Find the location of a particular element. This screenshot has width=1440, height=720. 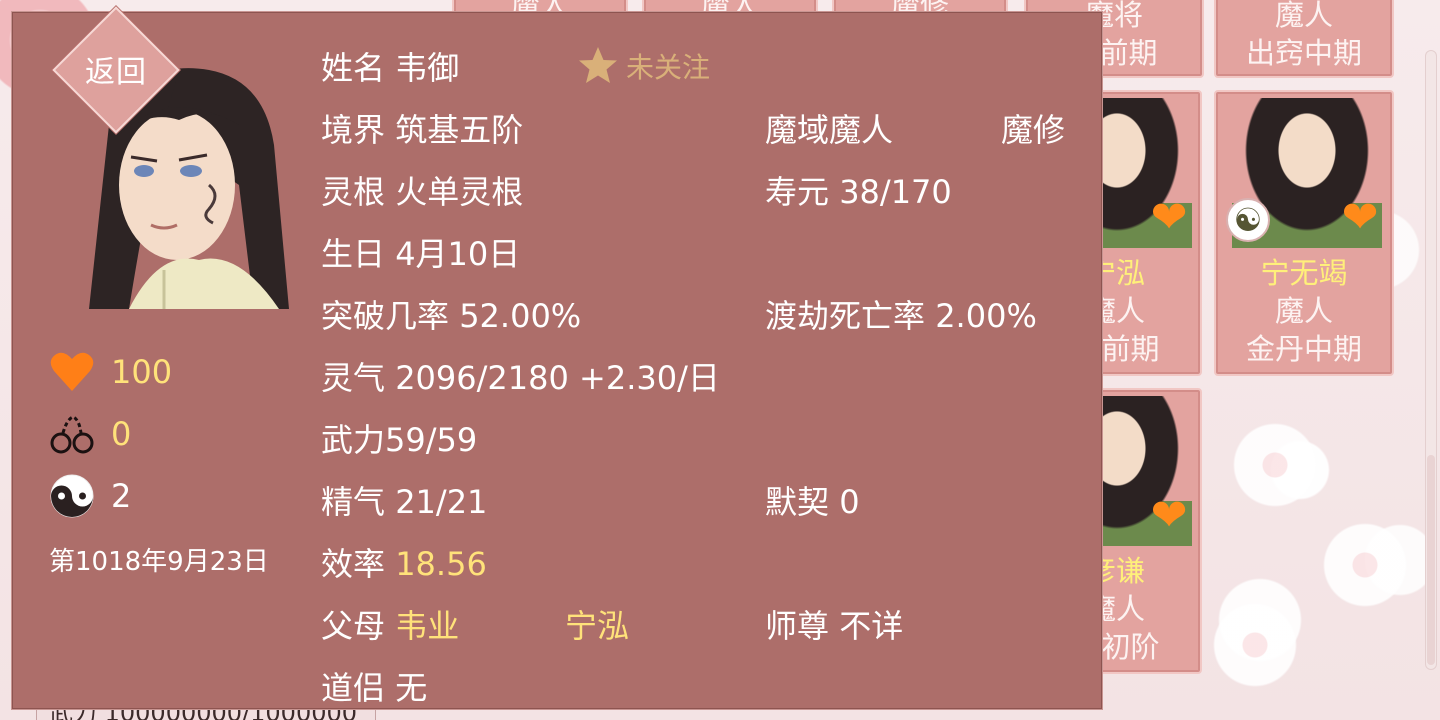

mother-link-wrap: 宁泓 is located at coordinates (597, 624).